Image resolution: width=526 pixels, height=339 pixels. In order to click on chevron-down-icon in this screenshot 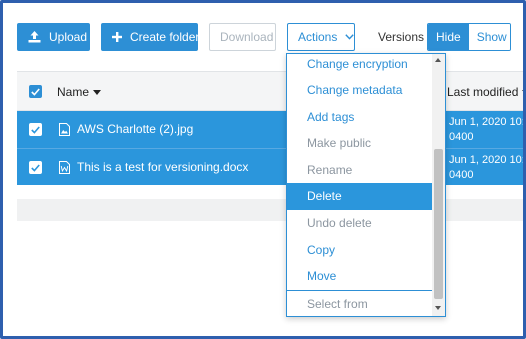, I will do `click(350, 37)`.